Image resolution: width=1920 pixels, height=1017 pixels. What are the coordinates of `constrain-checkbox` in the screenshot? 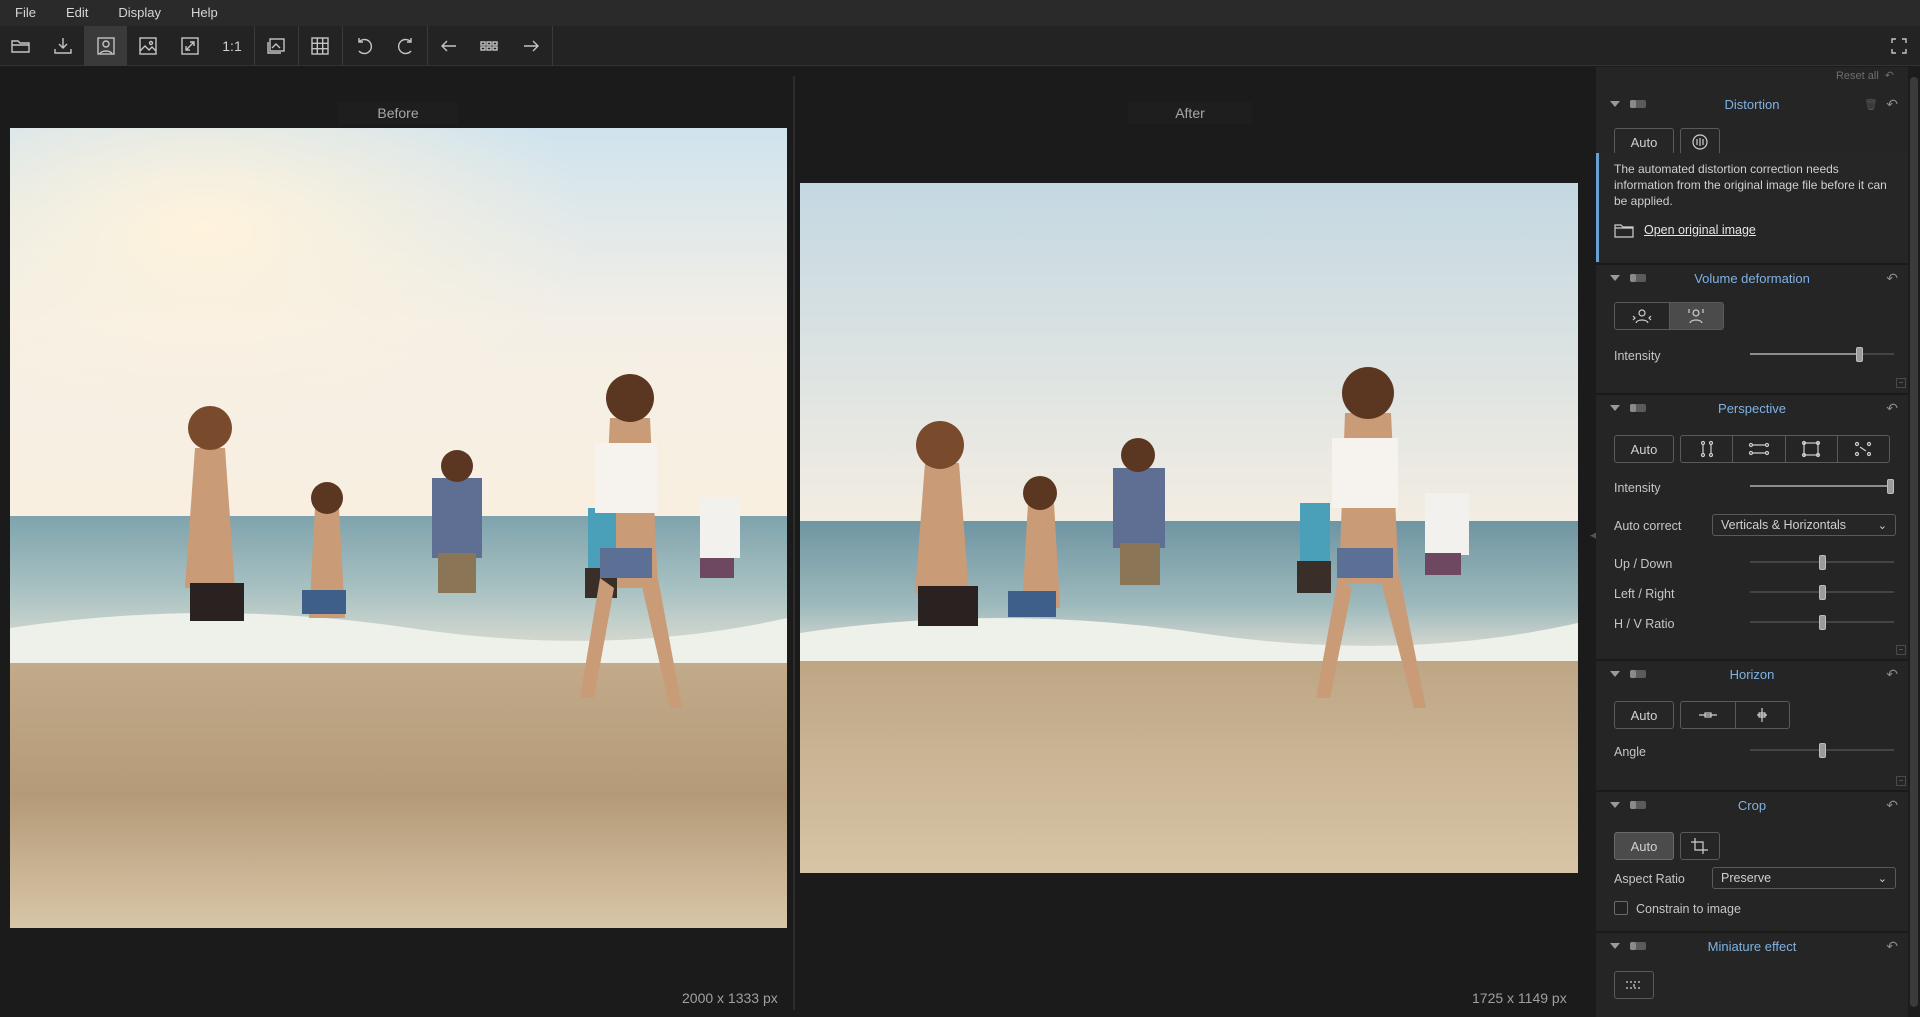 It's located at (1621, 908).